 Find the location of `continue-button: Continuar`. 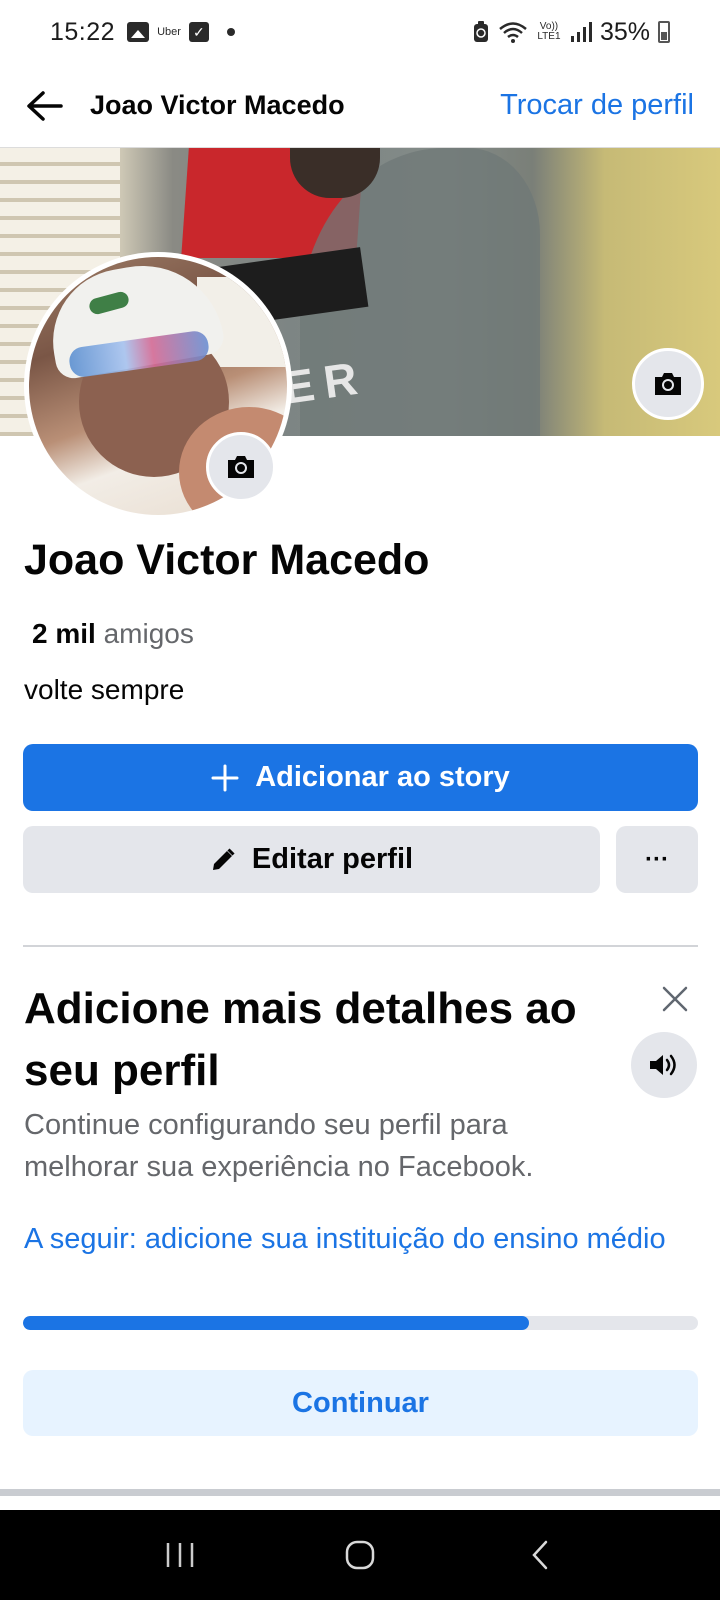

continue-button: Continuar is located at coordinates (360, 1403).